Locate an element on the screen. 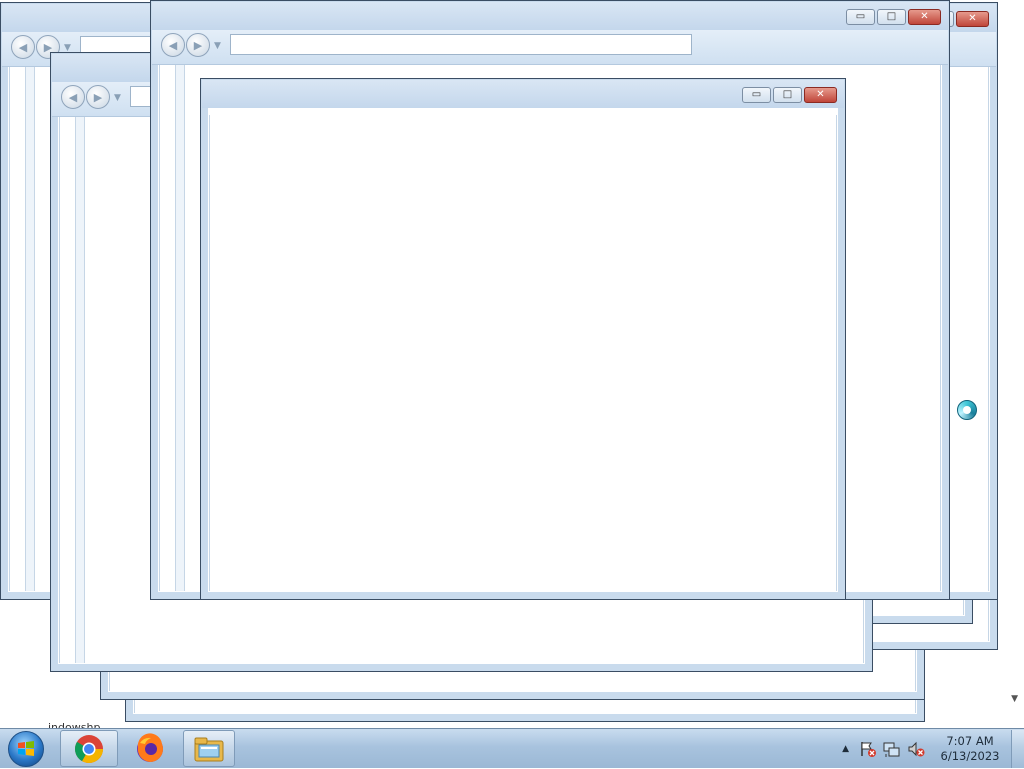 Image resolution: width=1024 pixels, height=769 pixels. title-bar is located at coordinates (550, 16).